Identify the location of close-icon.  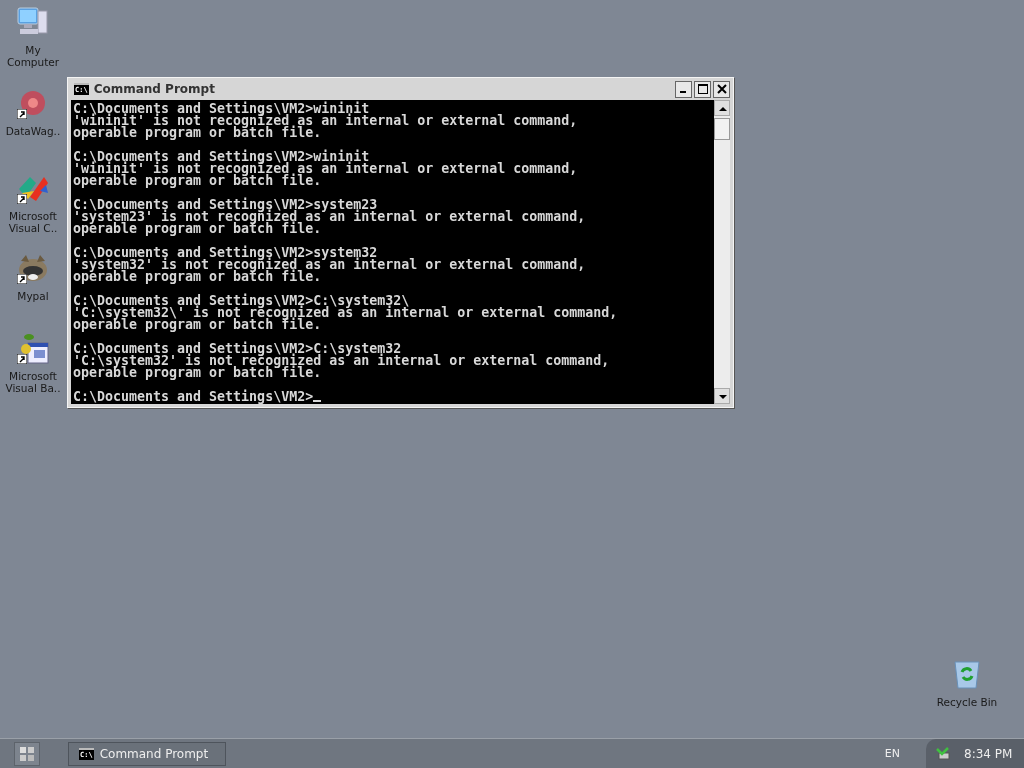
(721, 89).